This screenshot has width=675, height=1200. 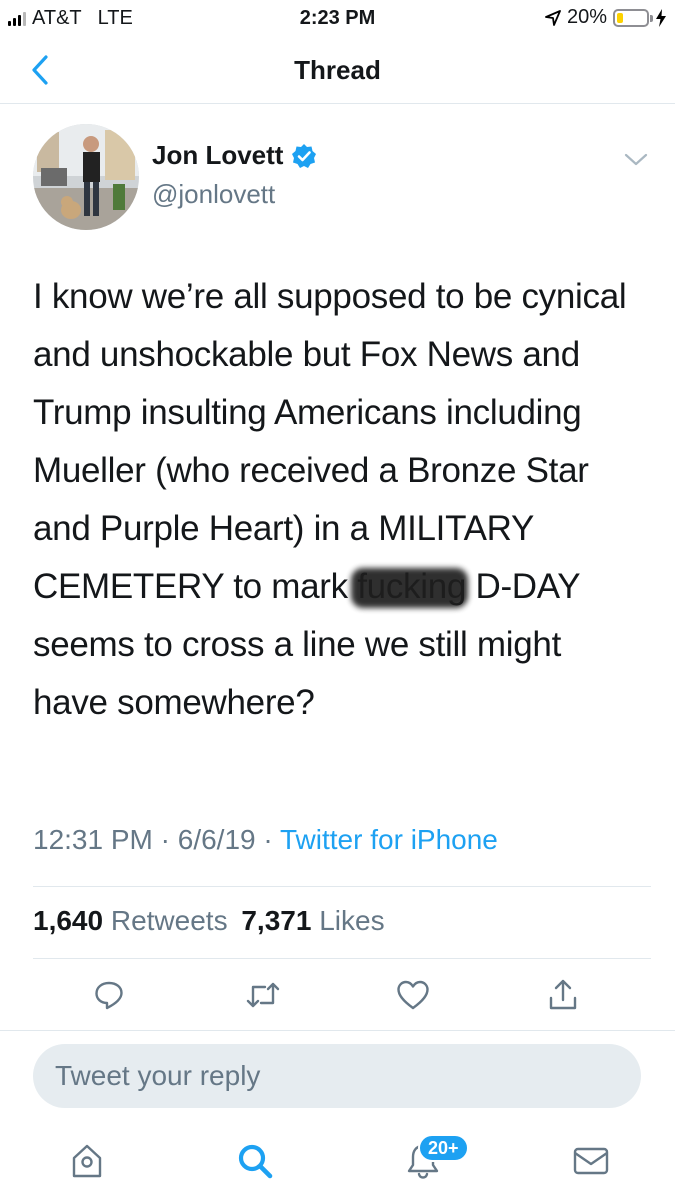 I want to click on share-icon, so click(x=563, y=994).